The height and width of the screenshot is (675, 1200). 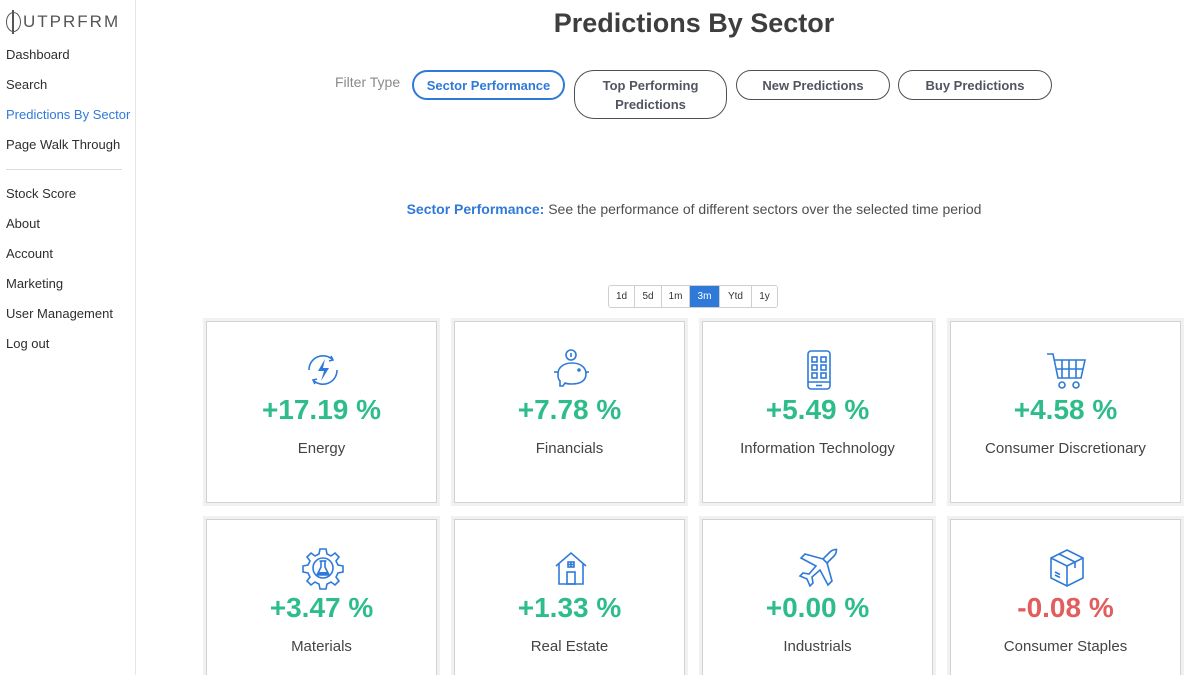 What do you see at coordinates (68, 194) in the screenshot?
I see `sidebar-item-stock-score: Stock Score` at bounding box center [68, 194].